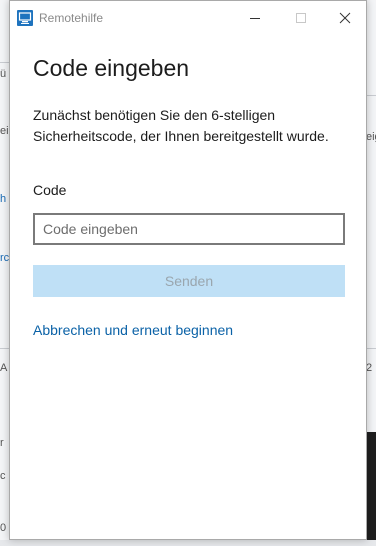  I want to click on background-text: r, so click(2, 443).